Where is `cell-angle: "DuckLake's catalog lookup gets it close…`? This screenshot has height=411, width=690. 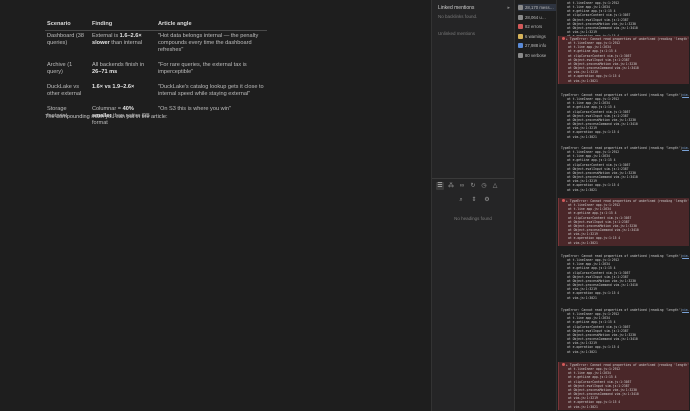 cell-angle: "DuckLake's catalog lookup gets it close… is located at coordinates (211, 90).